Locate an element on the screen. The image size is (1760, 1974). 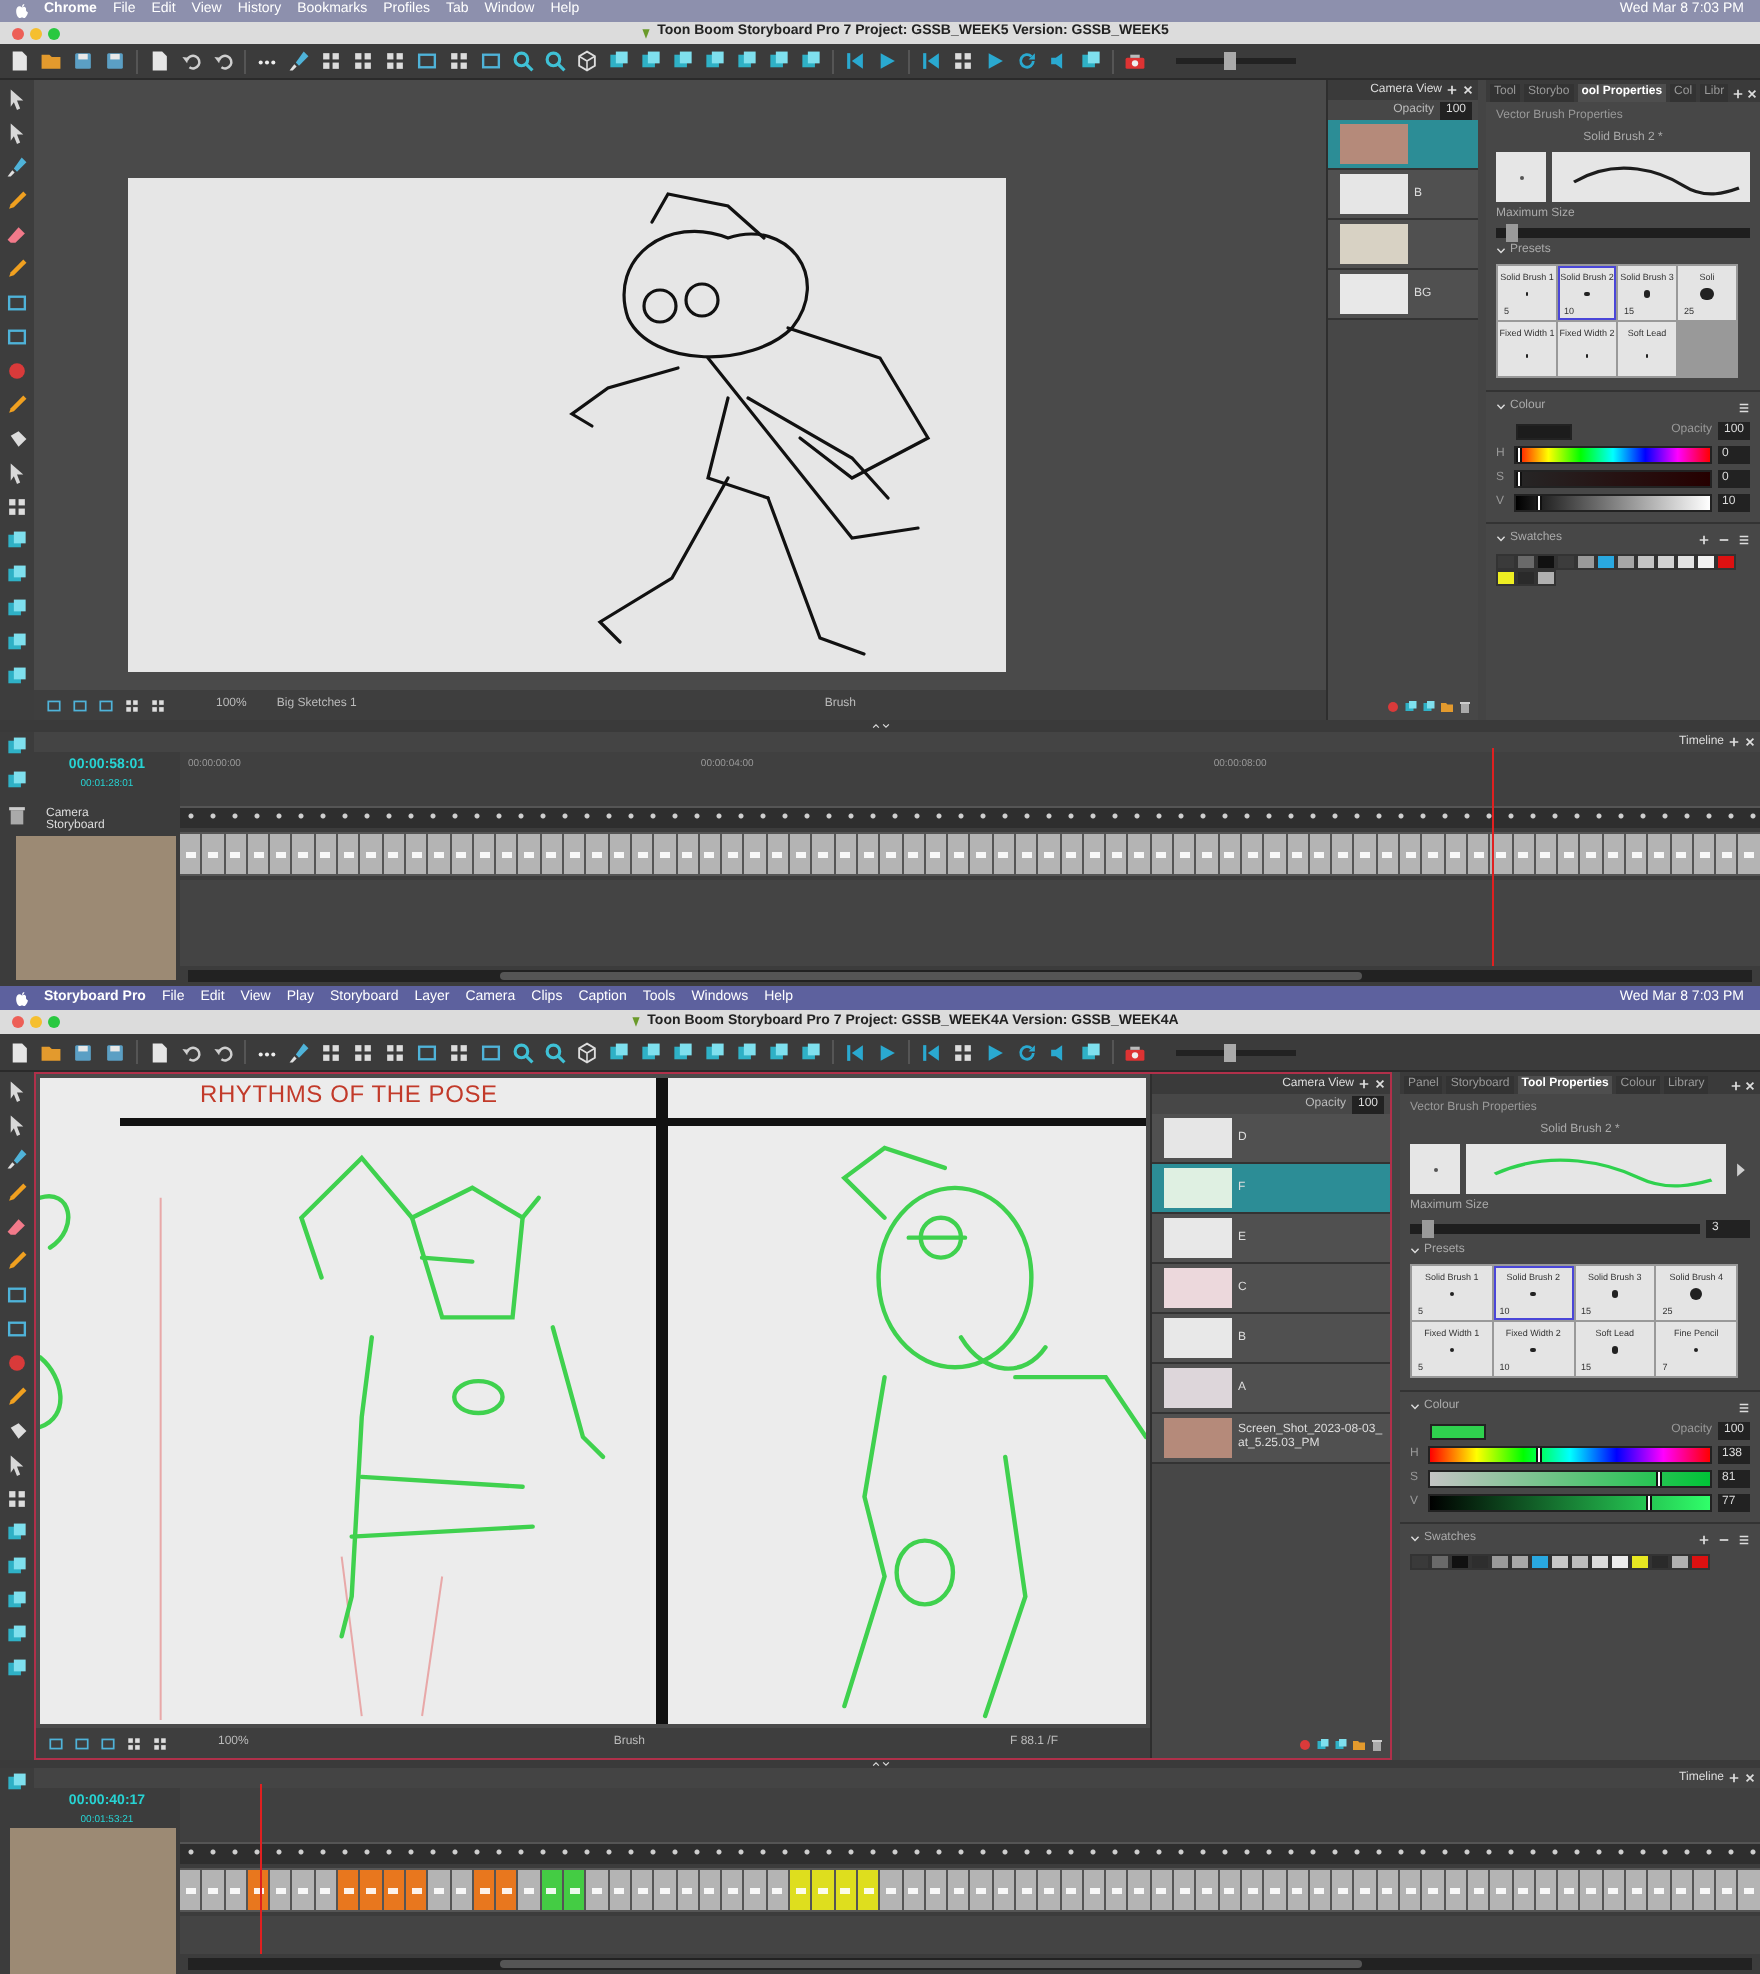
brush-icon is located at coordinates (17, 1159).